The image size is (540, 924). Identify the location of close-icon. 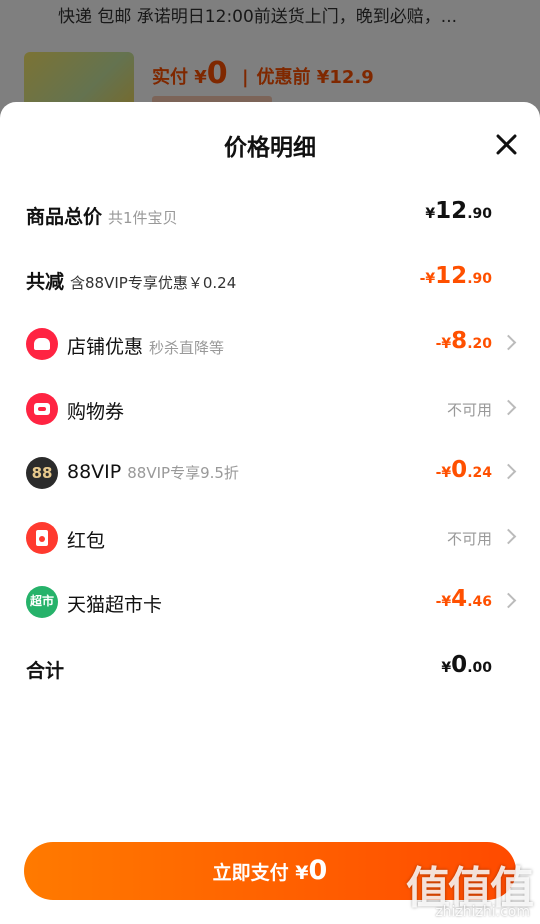
(506, 144).